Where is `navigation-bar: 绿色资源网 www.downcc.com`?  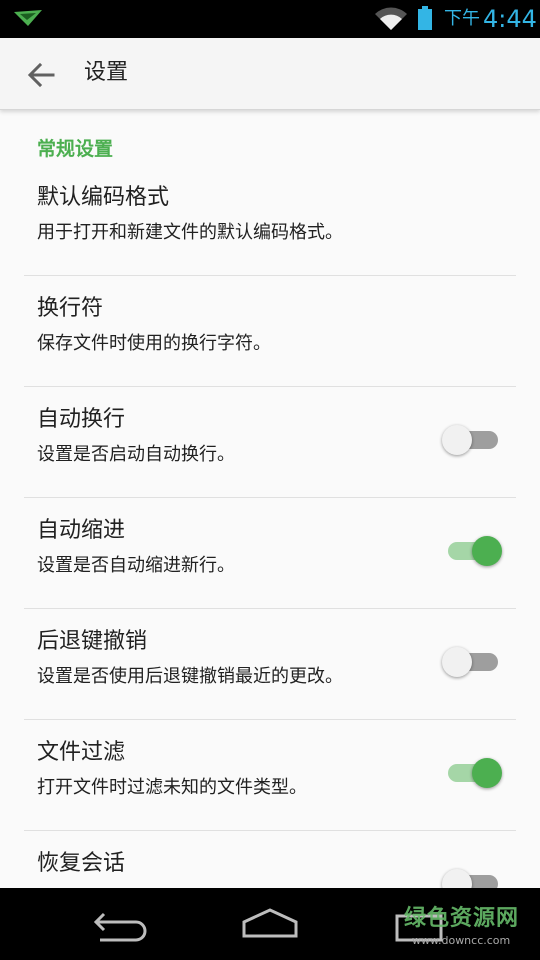
navigation-bar: 绿色资源网 www.downcc.com is located at coordinates (270, 924).